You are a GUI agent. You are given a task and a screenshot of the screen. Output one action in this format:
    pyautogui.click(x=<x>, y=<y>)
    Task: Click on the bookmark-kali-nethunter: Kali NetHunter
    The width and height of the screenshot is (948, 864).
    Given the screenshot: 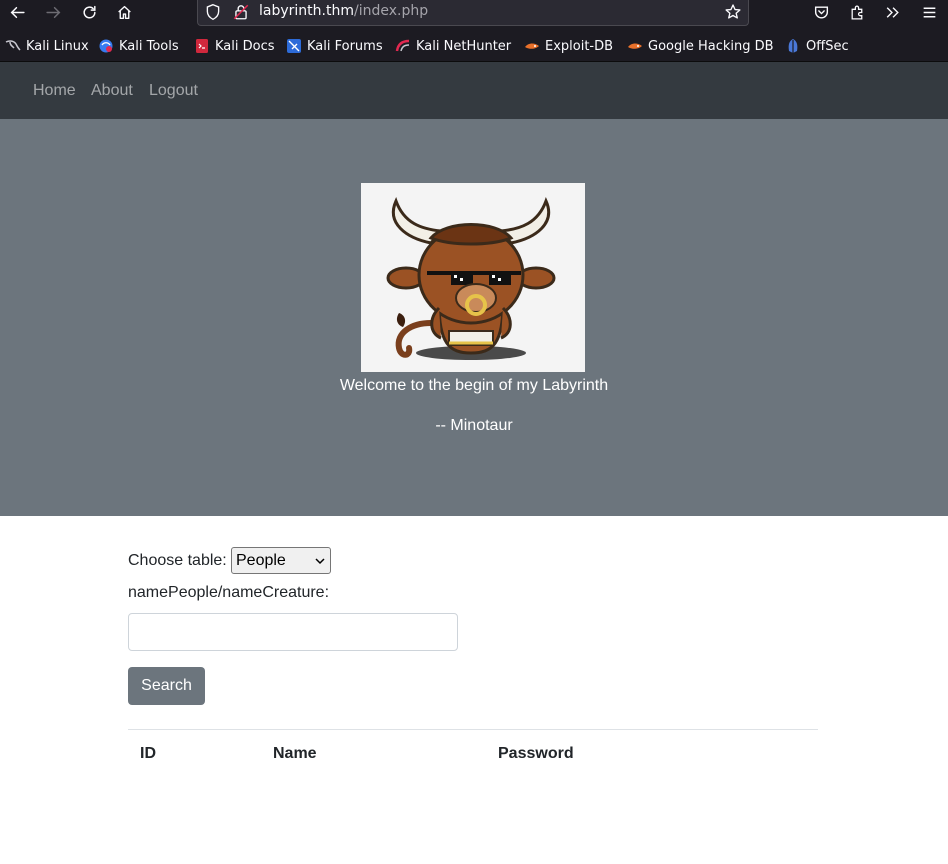 What is the action you would take?
    pyautogui.click(x=453, y=46)
    